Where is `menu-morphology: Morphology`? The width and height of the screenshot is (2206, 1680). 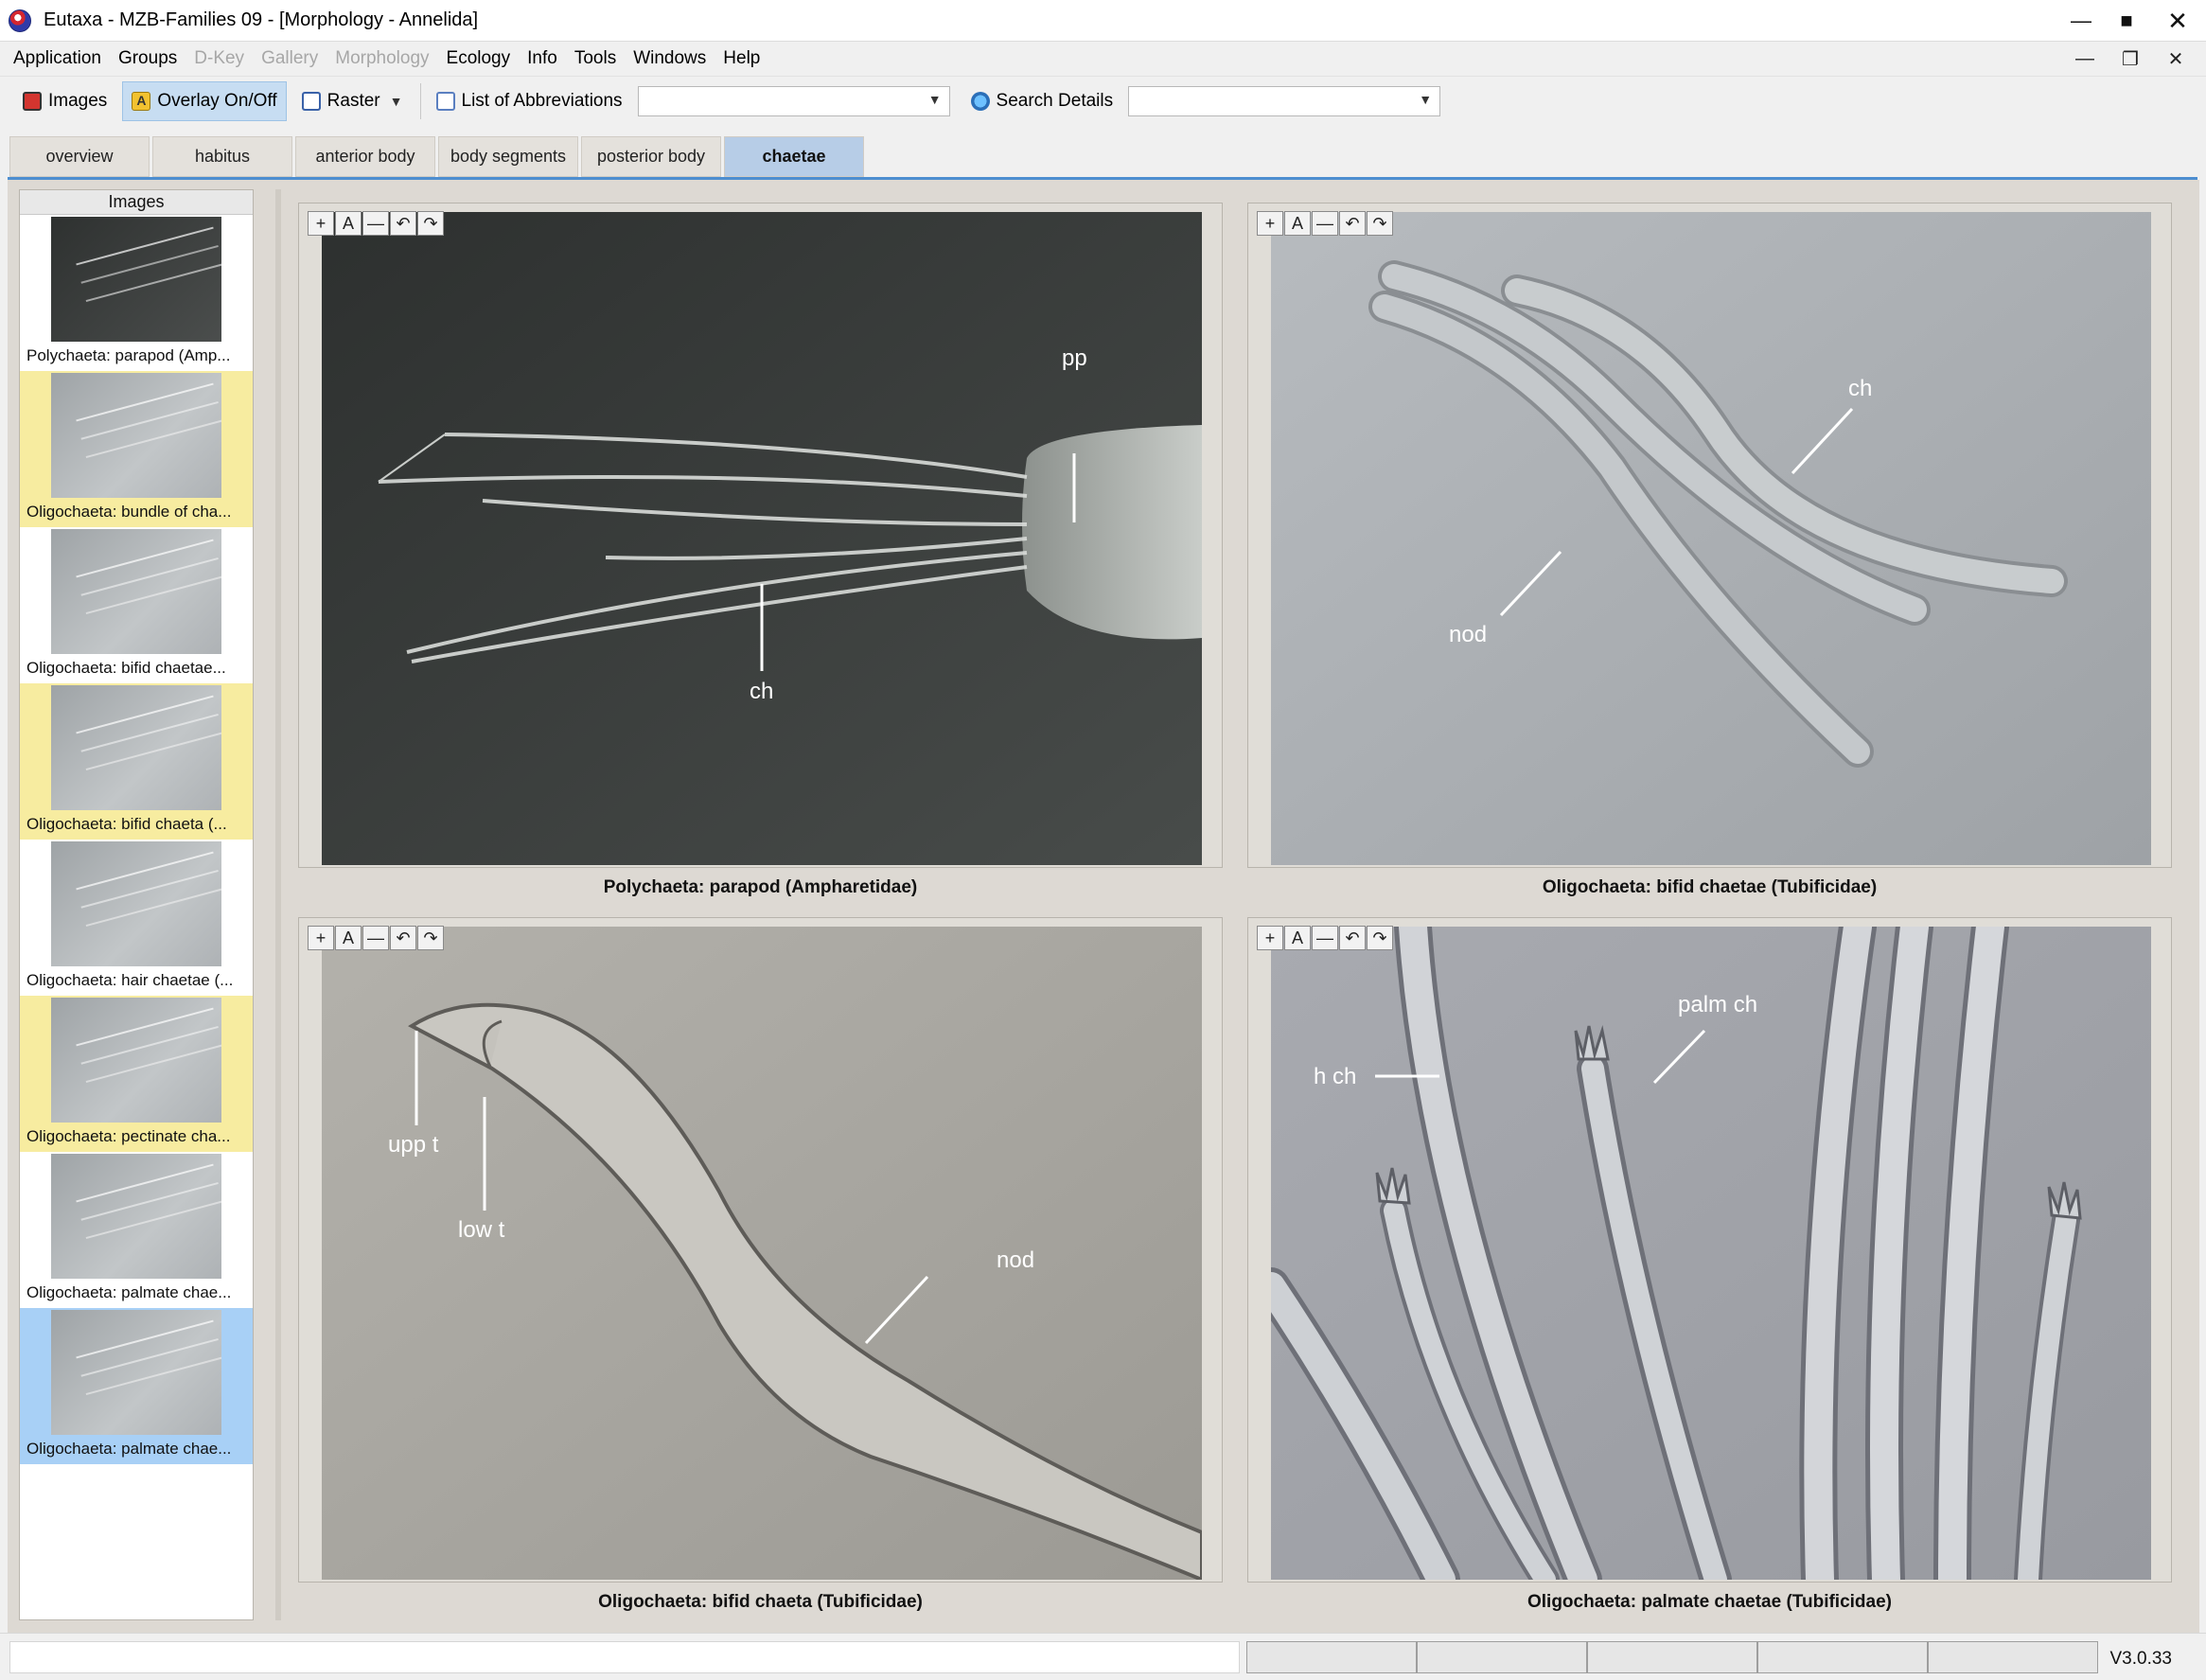
menu-morphology: Morphology is located at coordinates (382, 58).